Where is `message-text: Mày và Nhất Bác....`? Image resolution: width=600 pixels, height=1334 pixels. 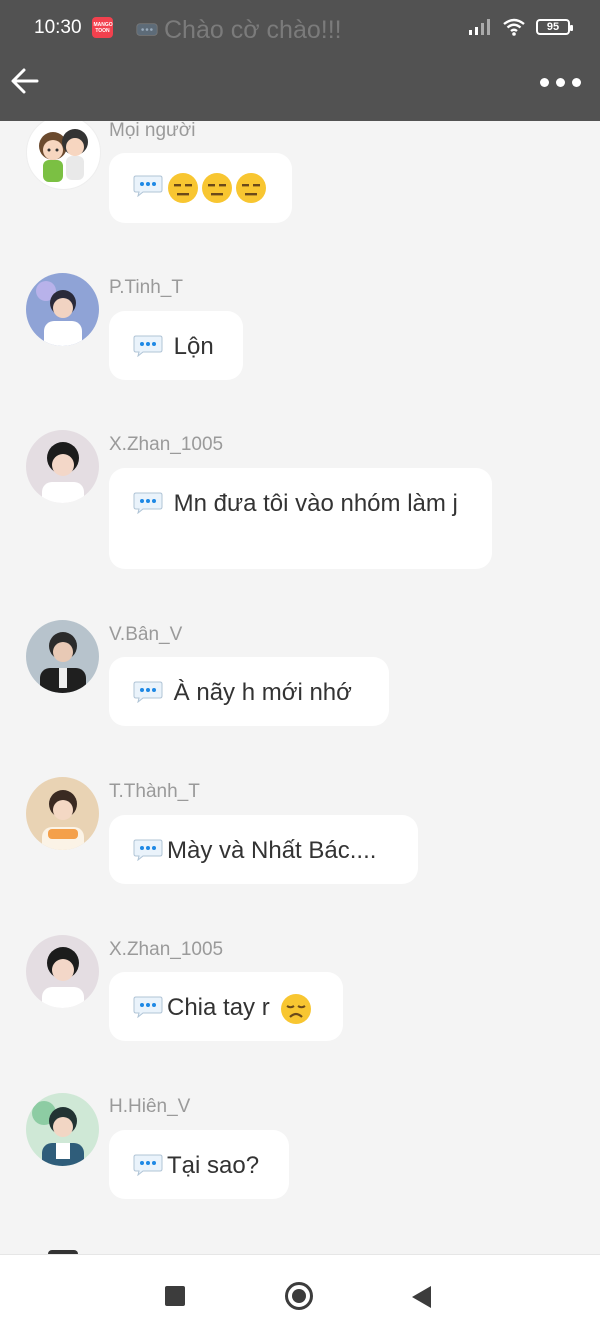
message-text: Mày và Nhất Bác.... is located at coordinates (272, 850).